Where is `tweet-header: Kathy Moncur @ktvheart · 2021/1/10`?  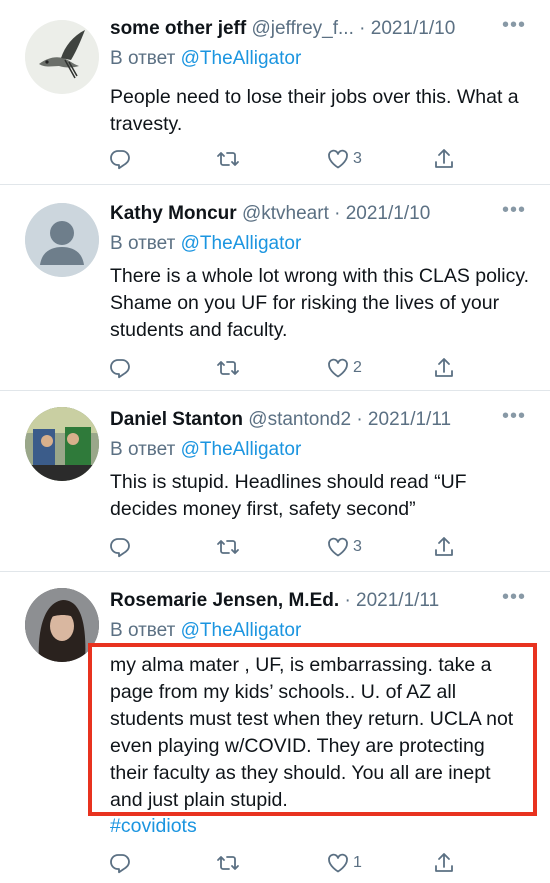
tweet-header: Kathy Moncur @ktvheart · 2021/1/10 is located at coordinates (324, 218).